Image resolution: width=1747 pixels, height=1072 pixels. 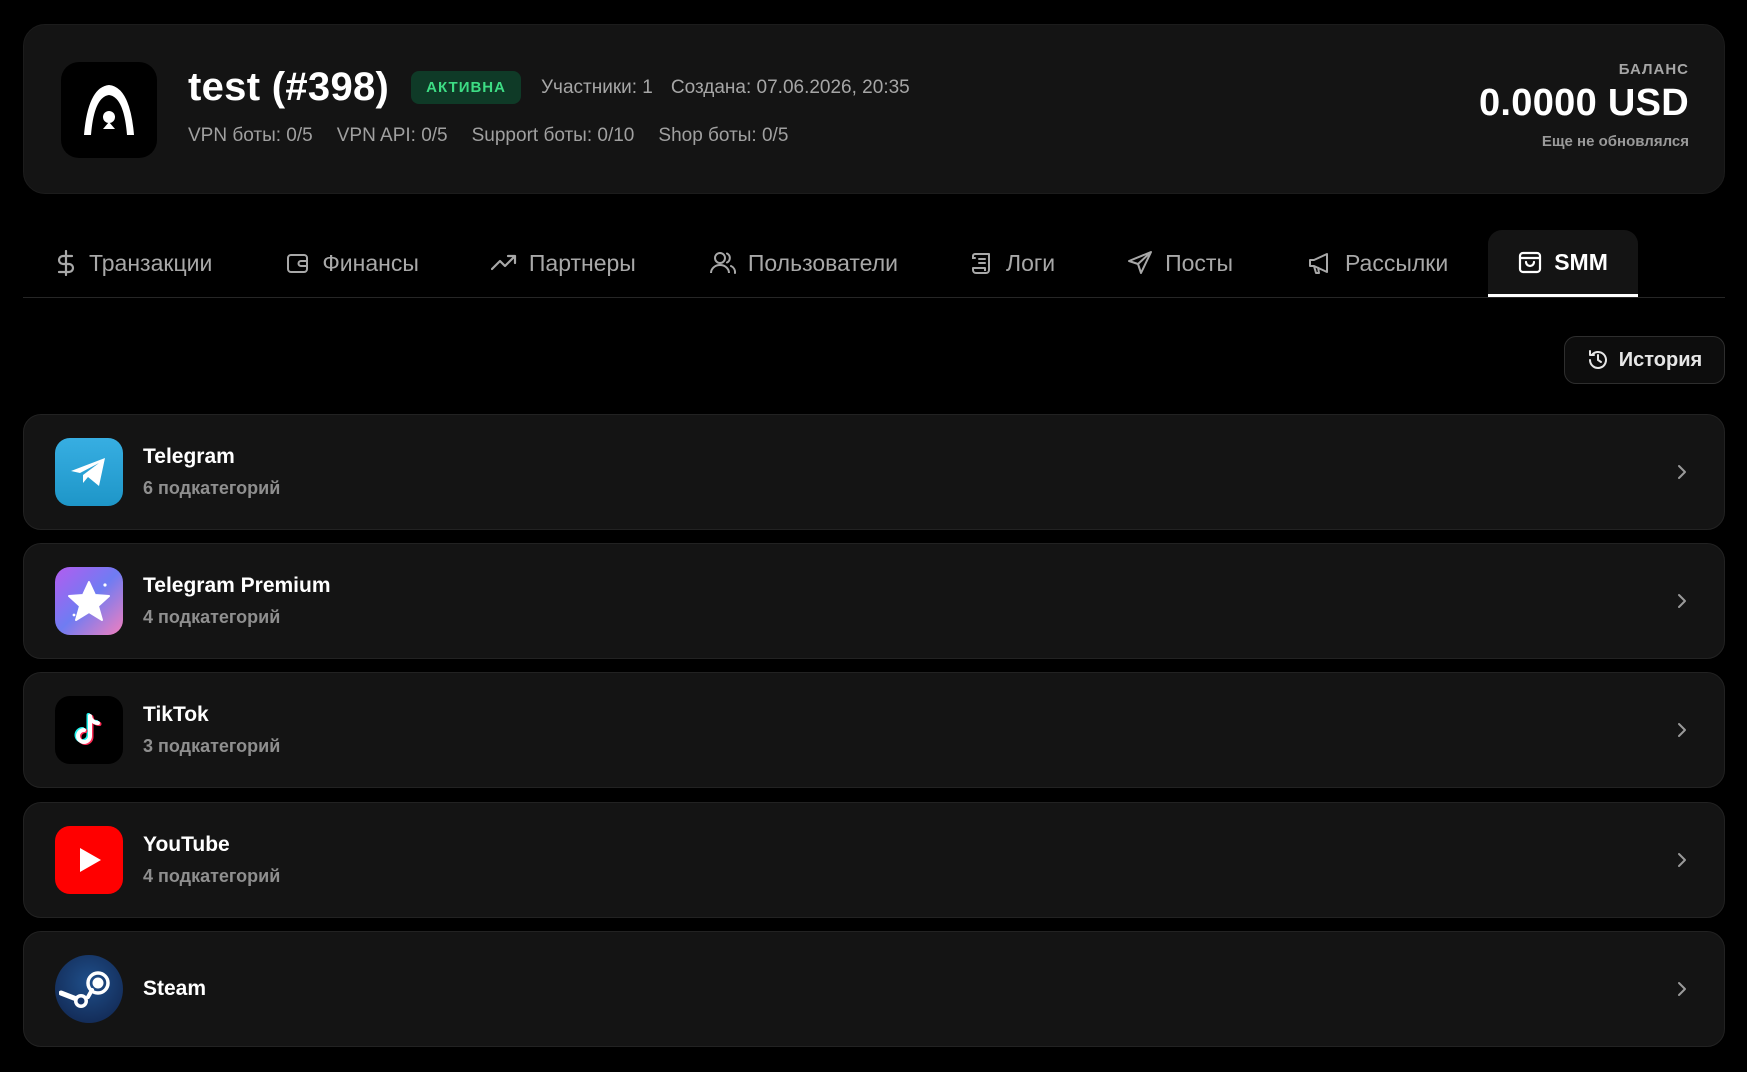 What do you see at coordinates (211, 860) in the screenshot?
I see `category-text: YouTube 4 подкатегорий` at bounding box center [211, 860].